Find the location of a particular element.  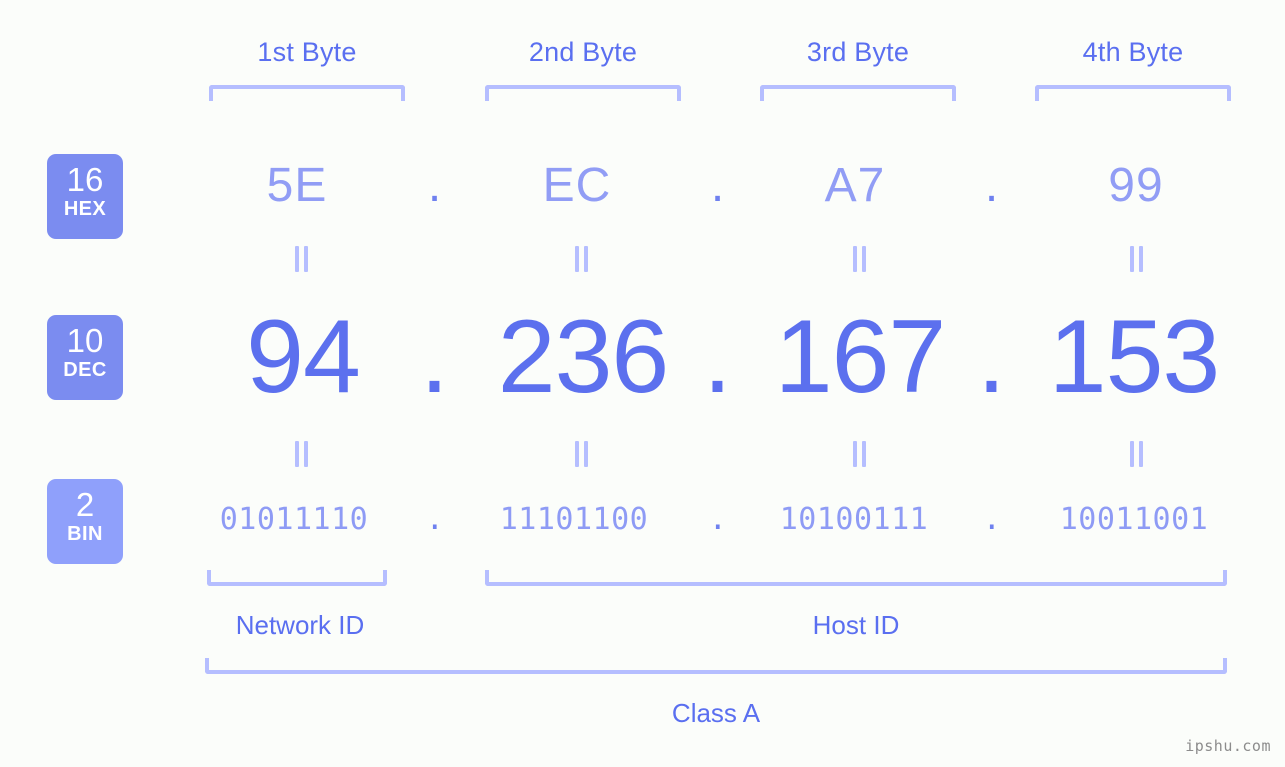

hex-byte-1: 5E is located at coordinates (297, 185).